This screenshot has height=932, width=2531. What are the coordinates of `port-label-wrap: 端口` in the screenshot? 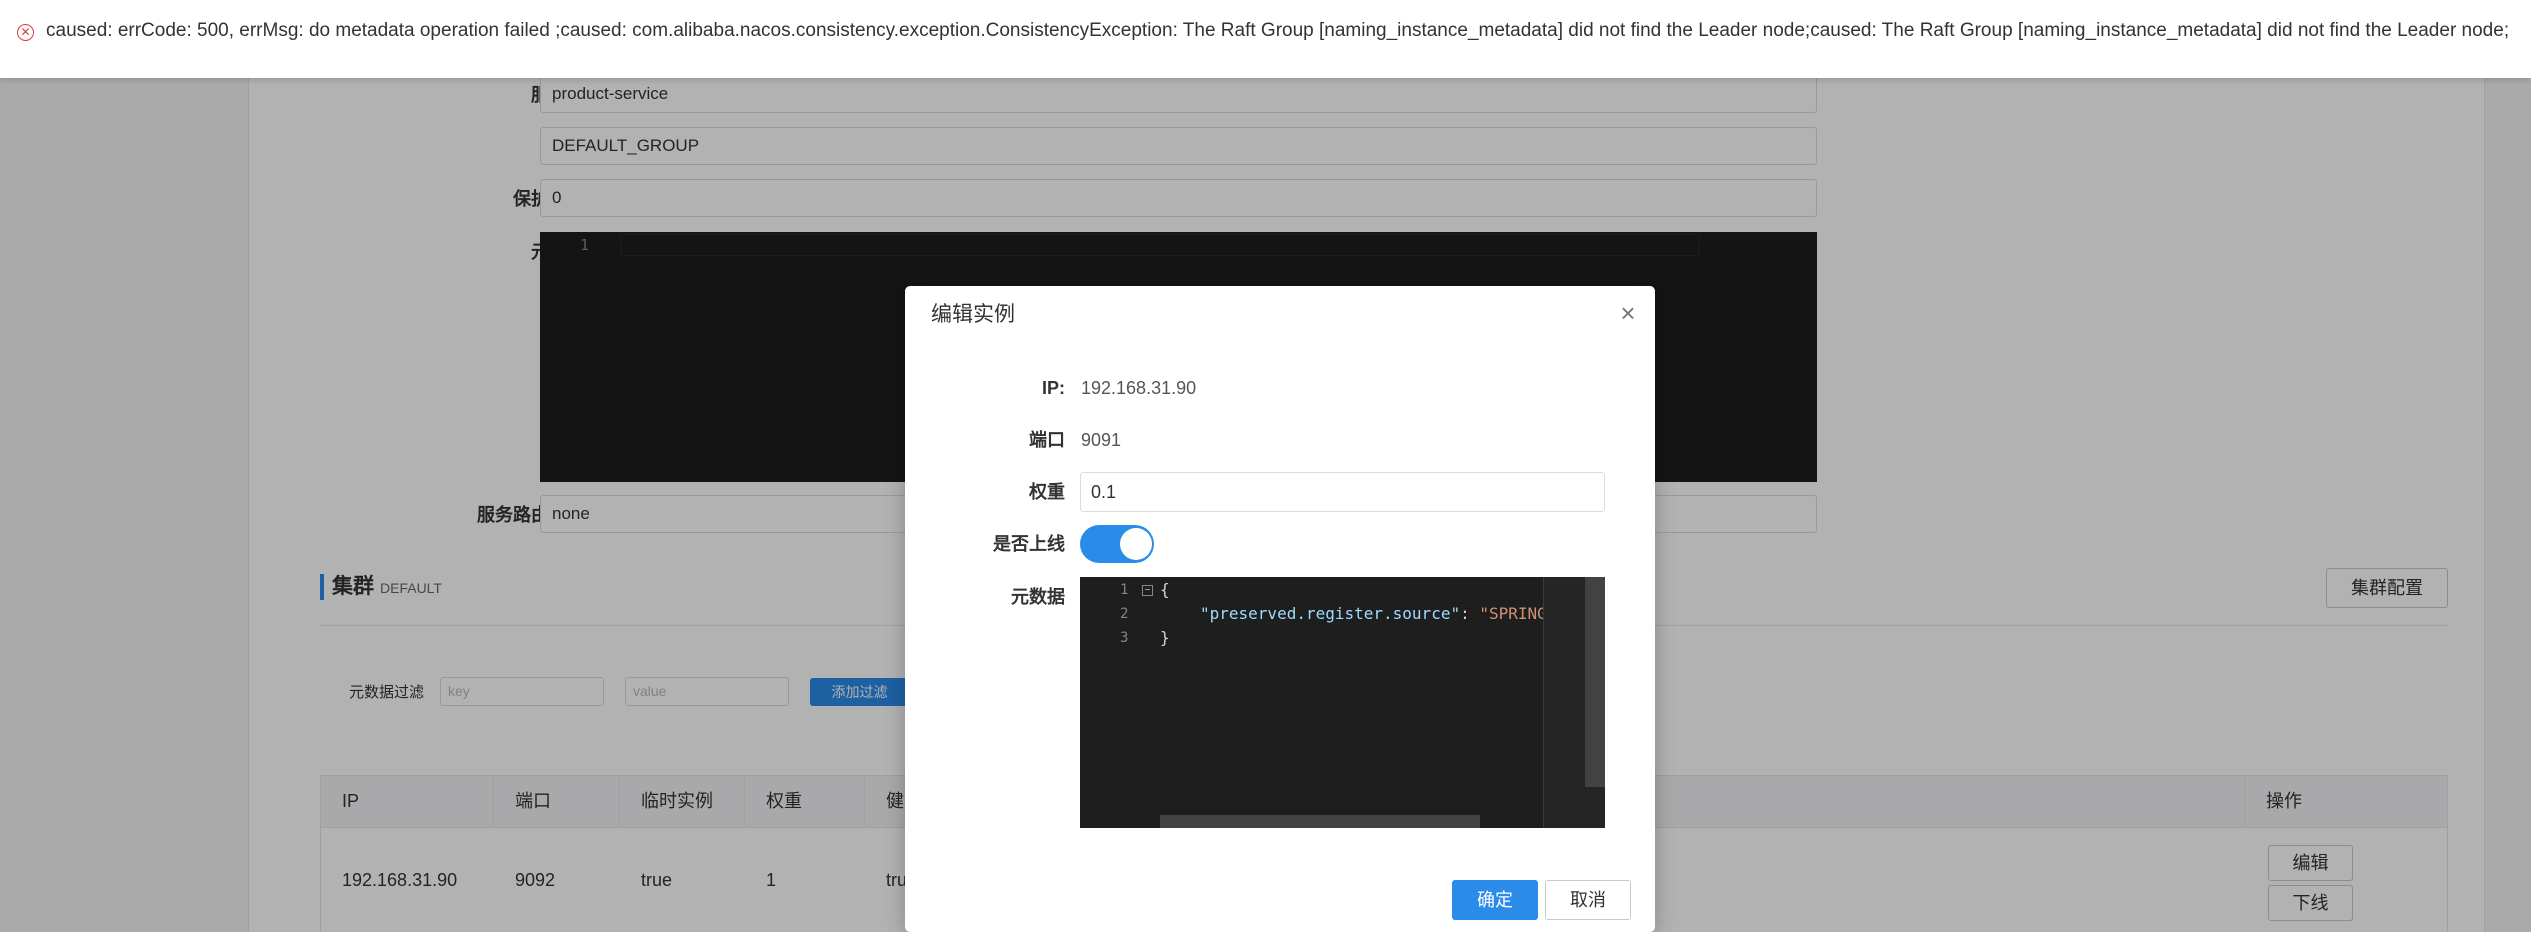 It's located at (985, 440).